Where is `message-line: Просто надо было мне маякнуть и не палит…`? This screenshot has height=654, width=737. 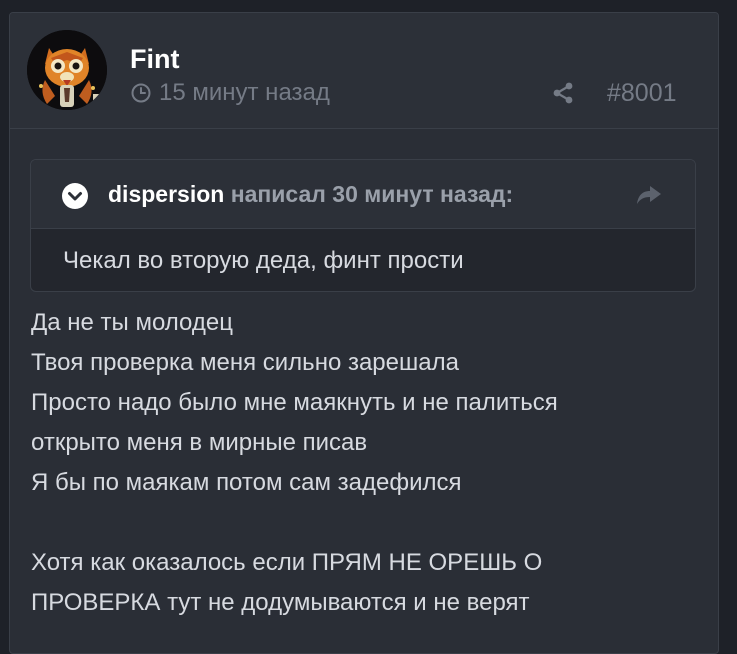
message-line: Просто надо было мне маякнуть и не палит… is located at coordinates (294, 402).